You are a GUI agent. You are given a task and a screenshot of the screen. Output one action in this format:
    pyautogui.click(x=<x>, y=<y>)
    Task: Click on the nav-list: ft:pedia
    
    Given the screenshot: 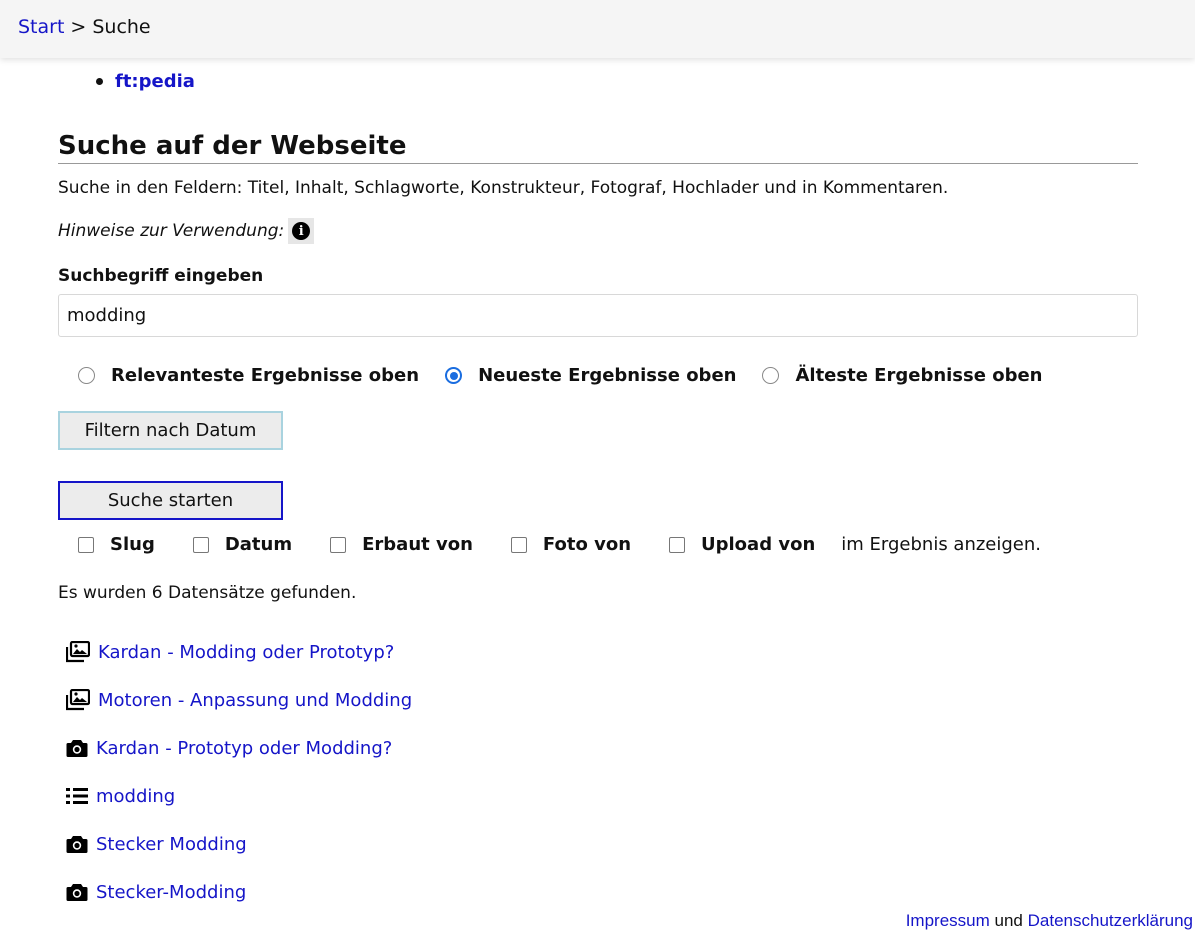 What is the action you would take?
    pyautogui.click(x=145, y=81)
    